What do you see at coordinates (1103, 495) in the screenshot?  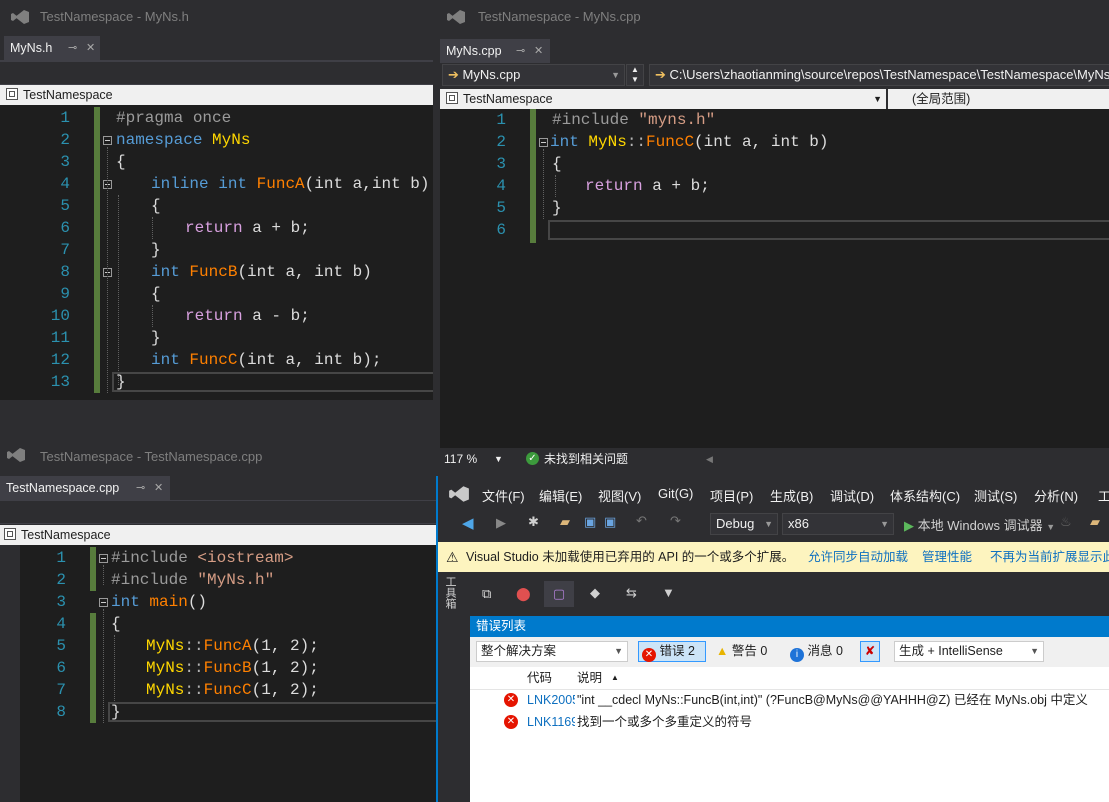 I see `menu-tools: 工` at bounding box center [1103, 495].